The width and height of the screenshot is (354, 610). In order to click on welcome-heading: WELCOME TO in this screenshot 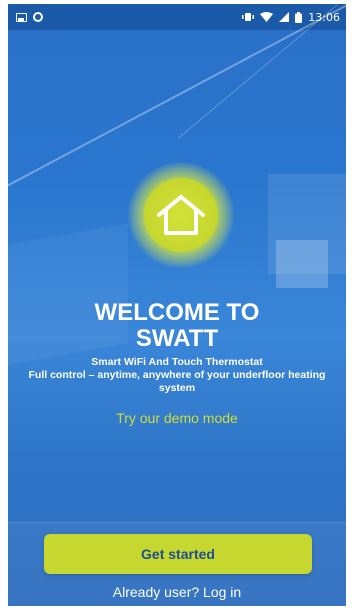, I will do `click(177, 312)`.